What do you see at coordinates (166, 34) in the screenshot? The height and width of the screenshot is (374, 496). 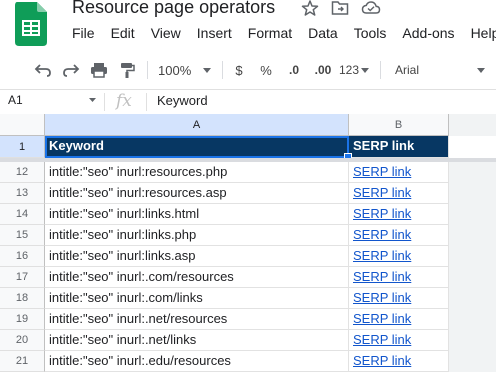 I see `menu-view: View` at bounding box center [166, 34].